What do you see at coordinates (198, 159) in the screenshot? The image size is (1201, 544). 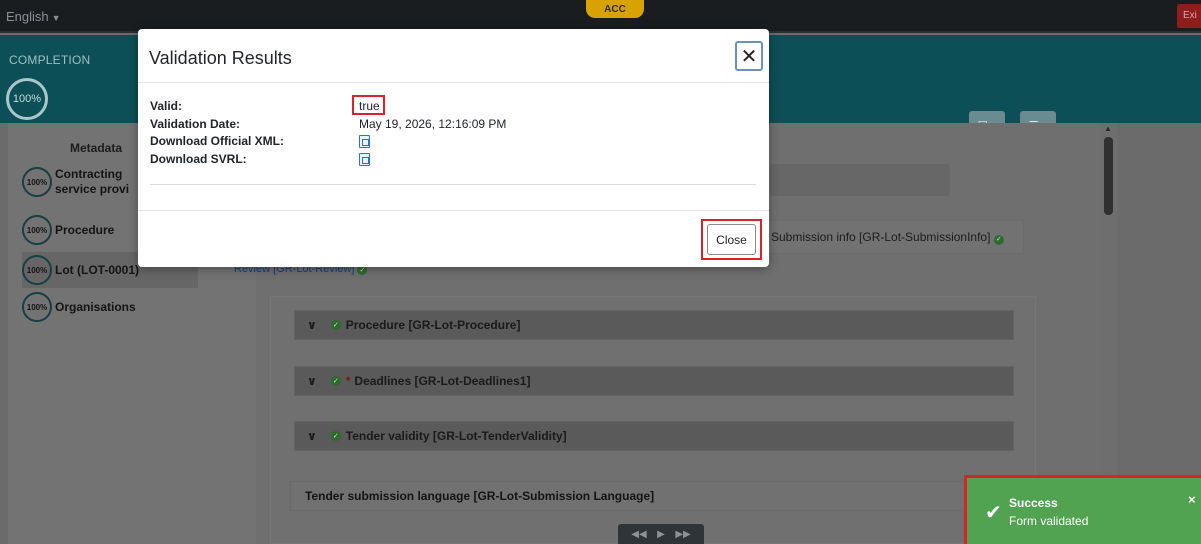 I see `download-svrl-label: Download SVRL:` at bounding box center [198, 159].